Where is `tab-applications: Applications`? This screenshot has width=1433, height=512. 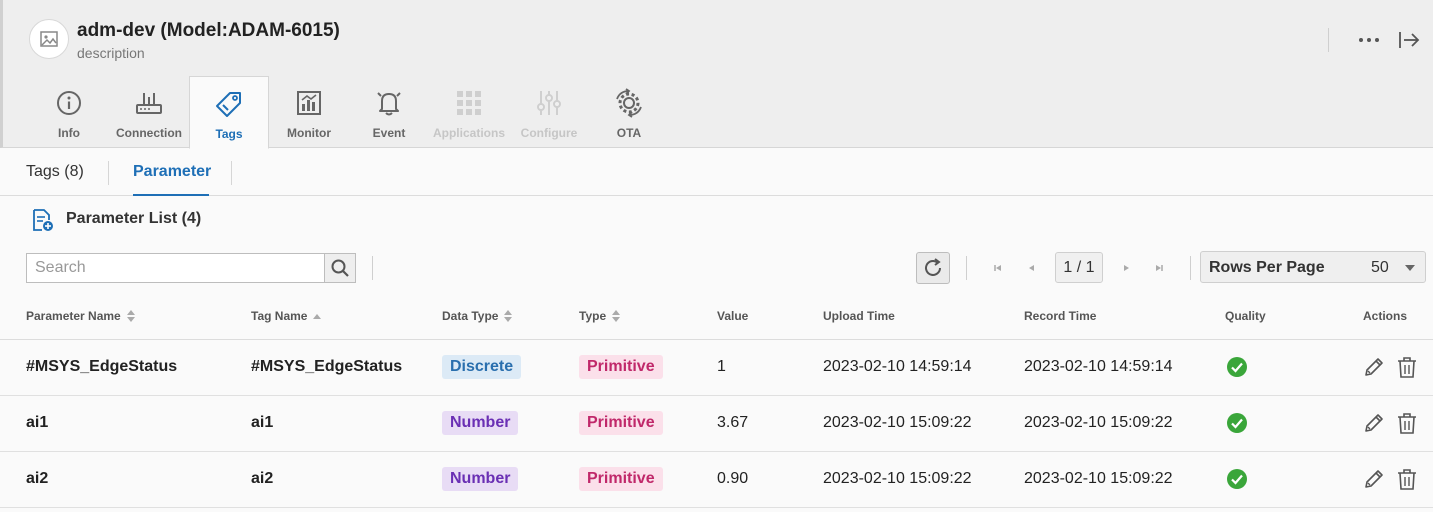 tab-applications: Applications is located at coordinates (469, 112).